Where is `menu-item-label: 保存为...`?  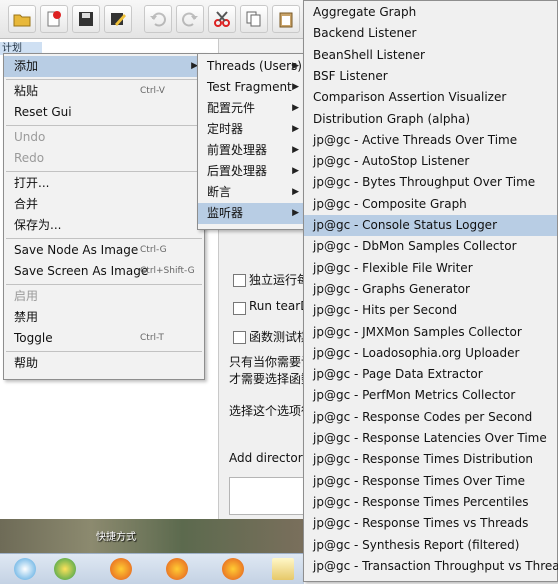
menu-item-label: 保存为... is located at coordinates (38, 225).